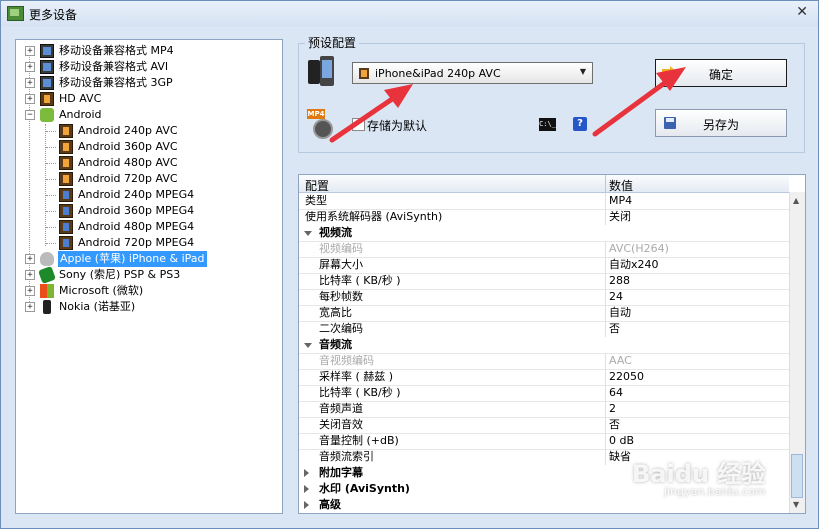 The width and height of the screenshot is (819, 529). I want to click on phones-icon, so click(47, 83).